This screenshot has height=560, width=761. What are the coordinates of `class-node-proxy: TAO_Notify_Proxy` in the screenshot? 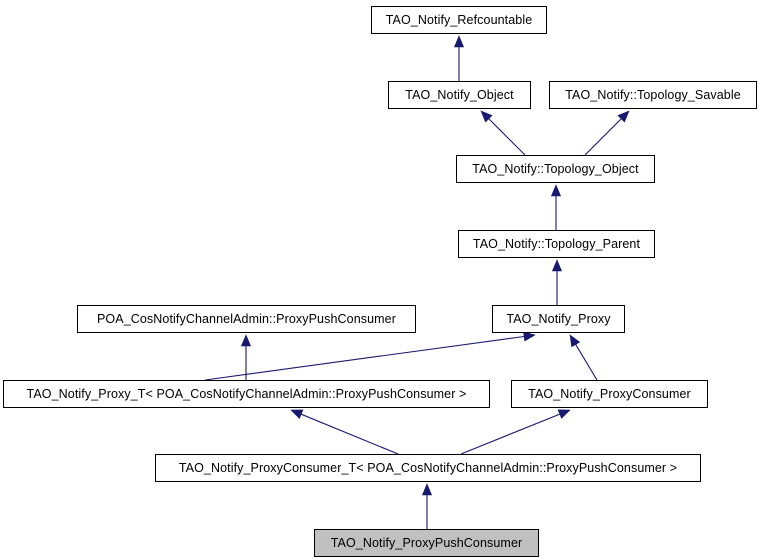 It's located at (558, 319).